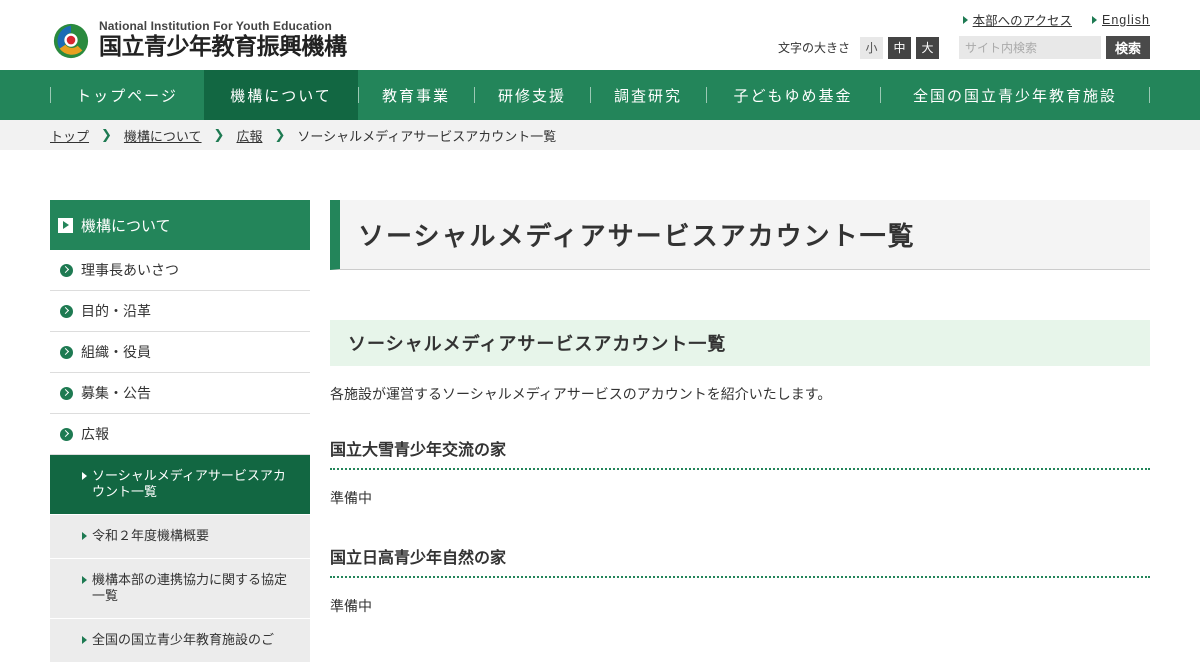 The width and height of the screenshot is (1200, 663). I want to click on breadcrumb-top: トップ, so click(69, 135).